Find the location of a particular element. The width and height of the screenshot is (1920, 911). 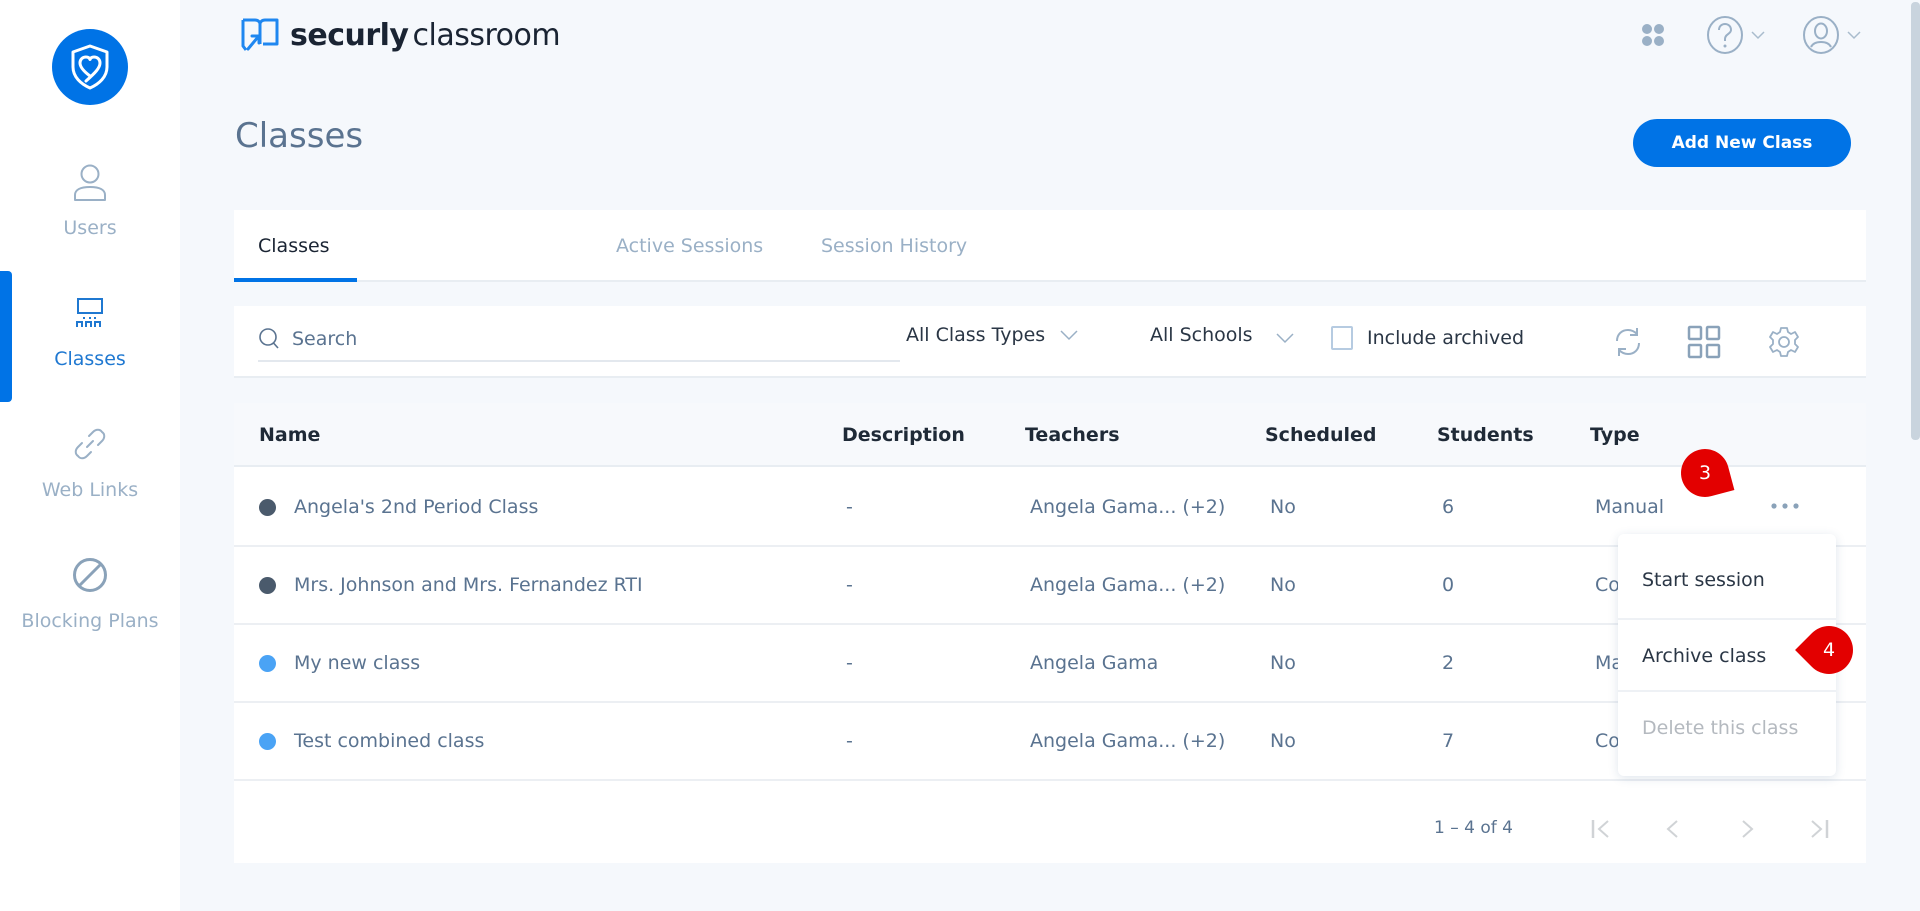

grid-view-button is located at coordinates (1704, 342).